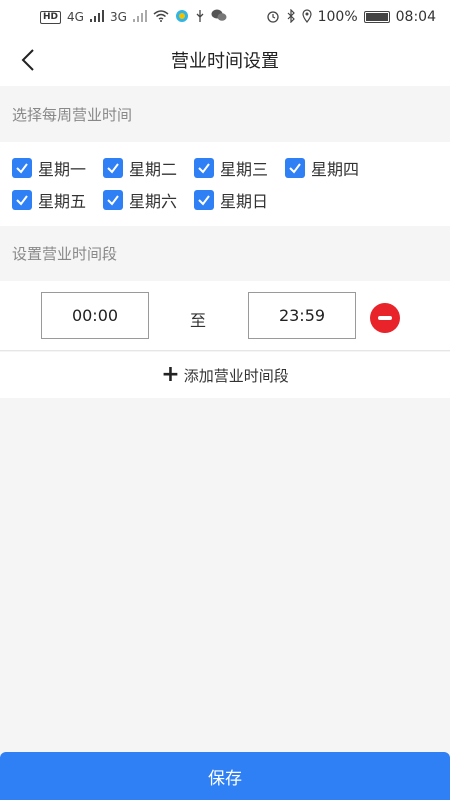 The height and width of the screenshot is (800, 450). I want to click on day-checkbox-wed: 星期三, so click(231, 168).